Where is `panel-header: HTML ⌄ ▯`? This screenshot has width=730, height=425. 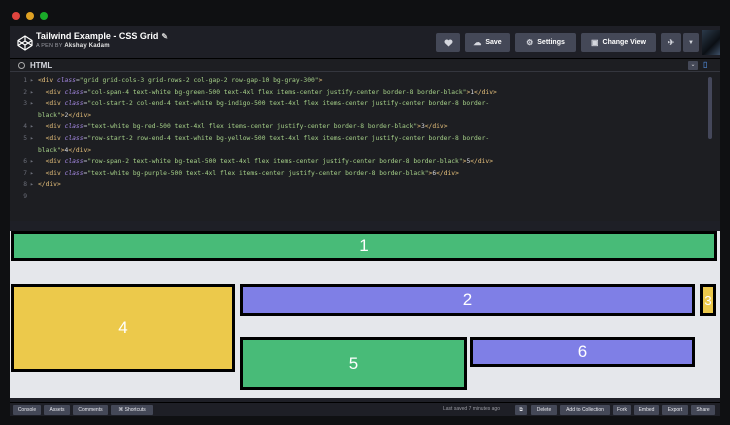
panel-header: HTML ⌄ ▯ is located at coordinates (365, 65).